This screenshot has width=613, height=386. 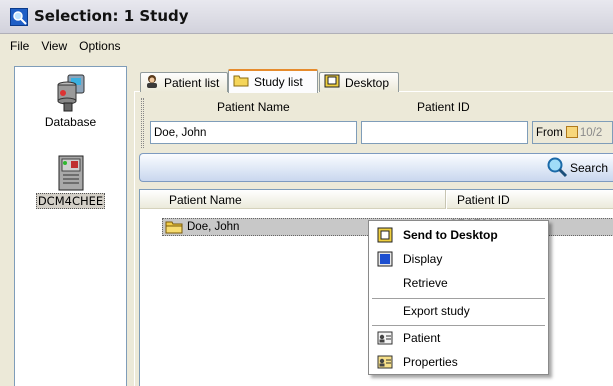 What do you see at coordinates (376, 167) in the screenshot?
I see `search-bar` at bounding box center [376, 167].